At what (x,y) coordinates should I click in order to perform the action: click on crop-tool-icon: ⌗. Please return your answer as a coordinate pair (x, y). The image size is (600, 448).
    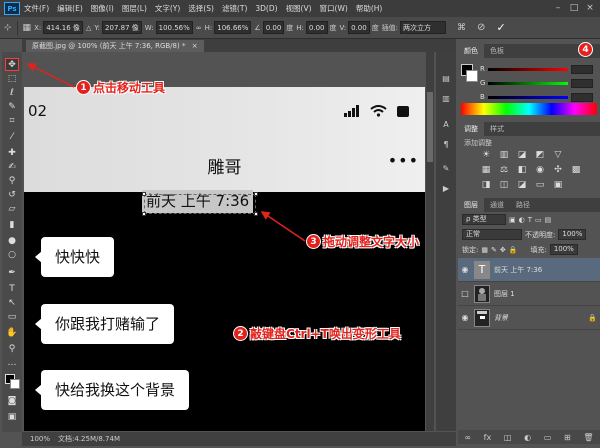
    Looking at the image, I should click on (12, 120).